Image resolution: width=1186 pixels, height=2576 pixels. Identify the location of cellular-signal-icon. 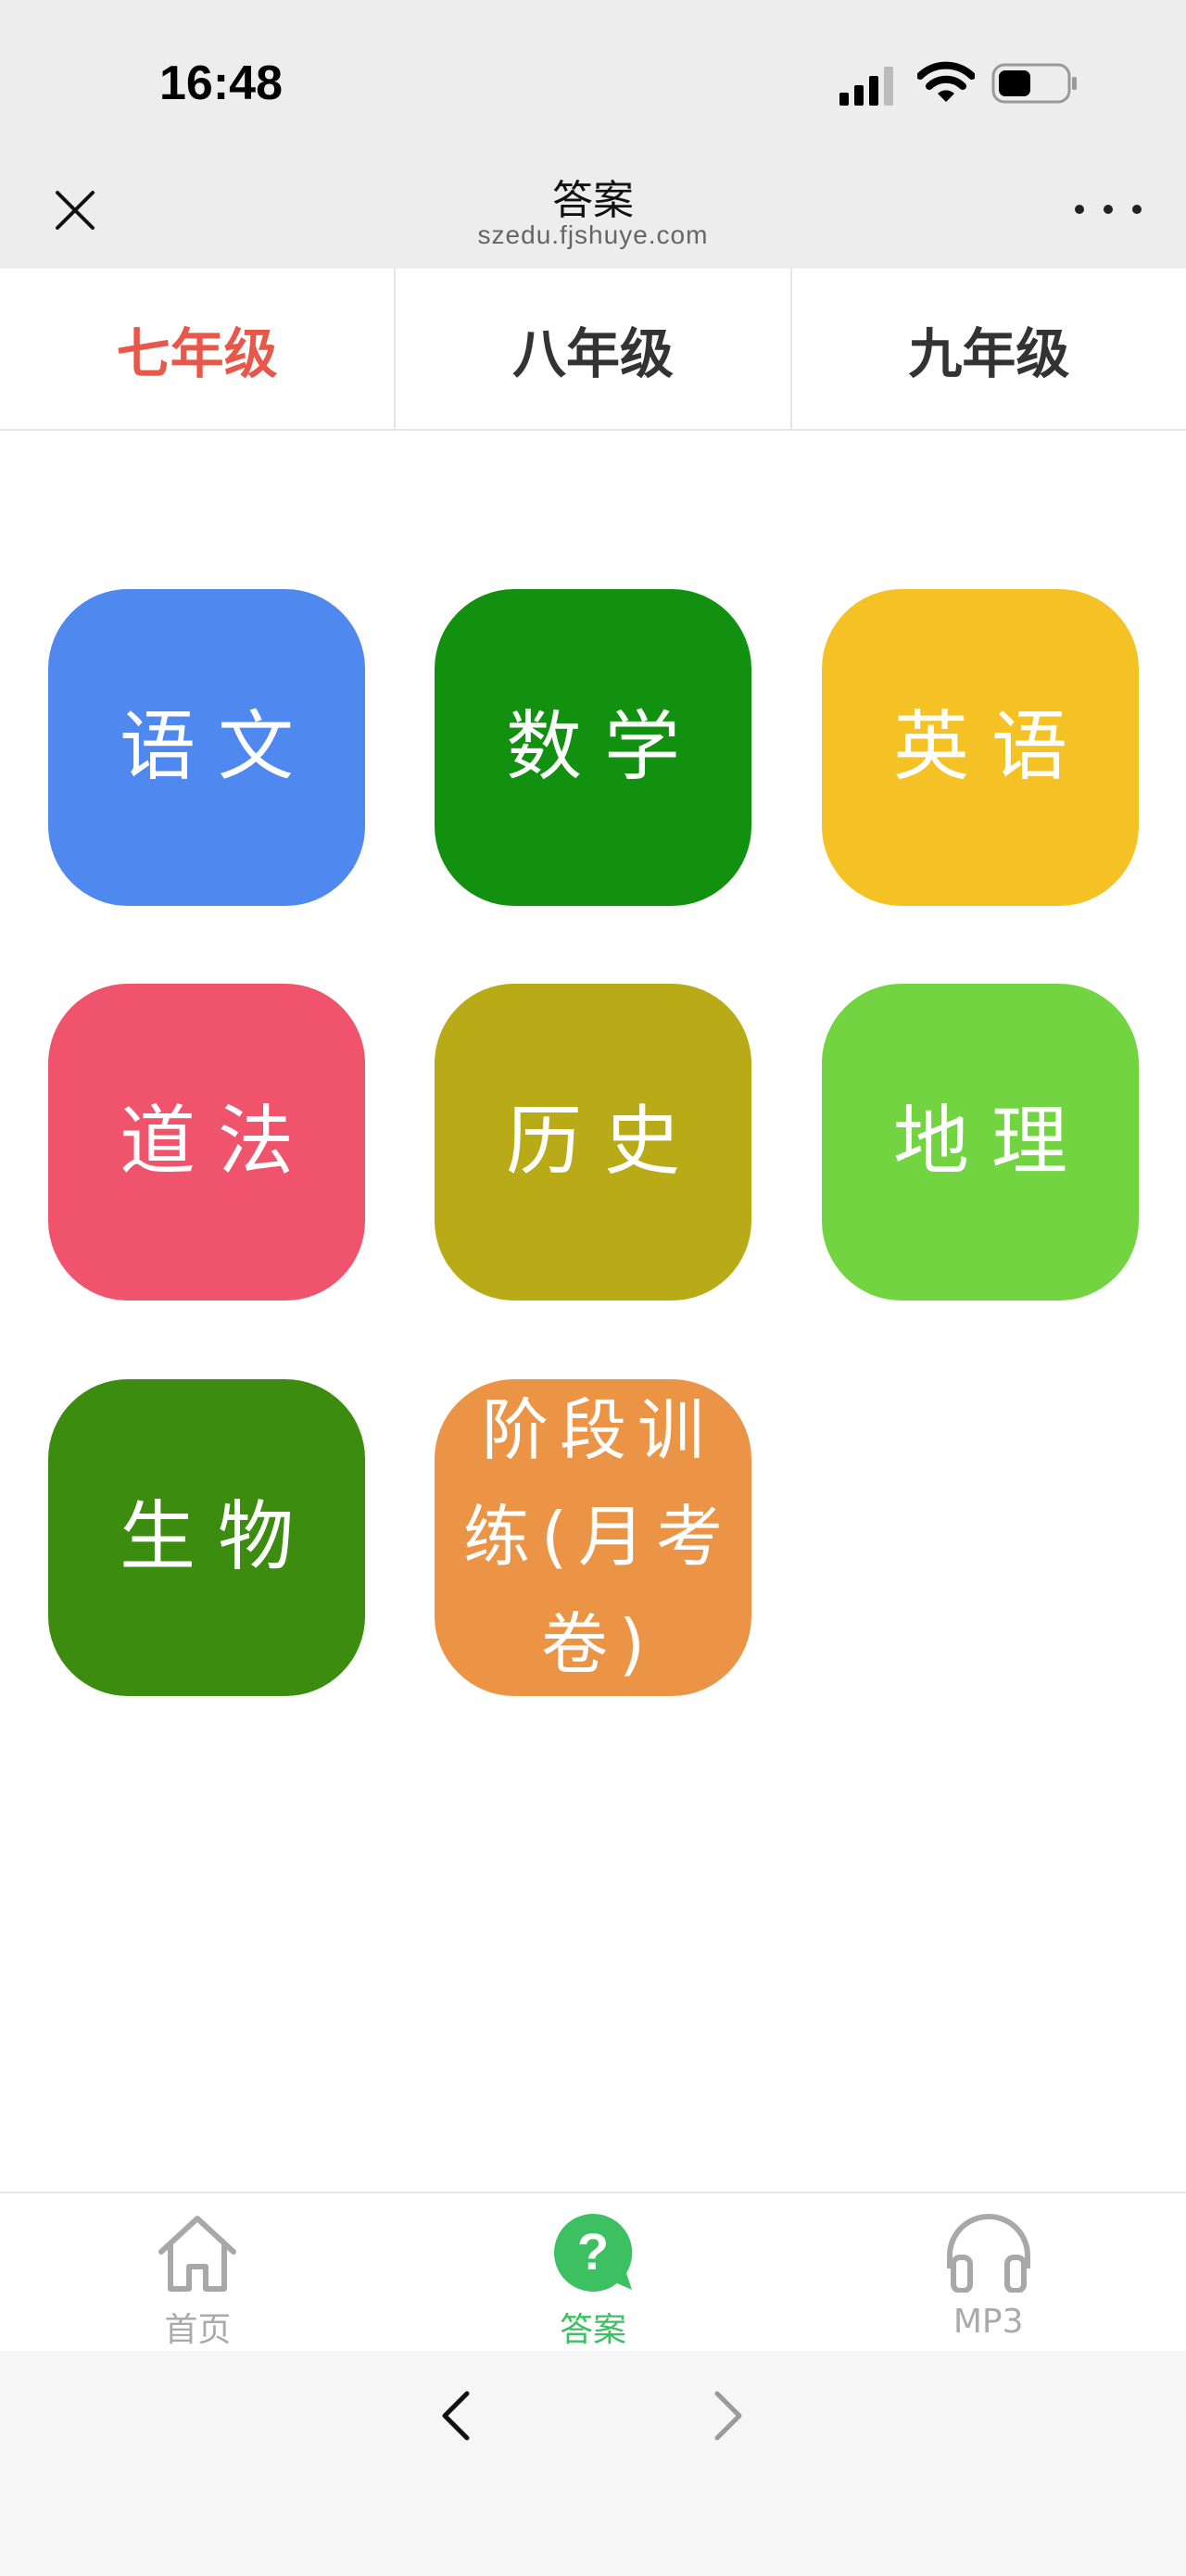
(866, 86).